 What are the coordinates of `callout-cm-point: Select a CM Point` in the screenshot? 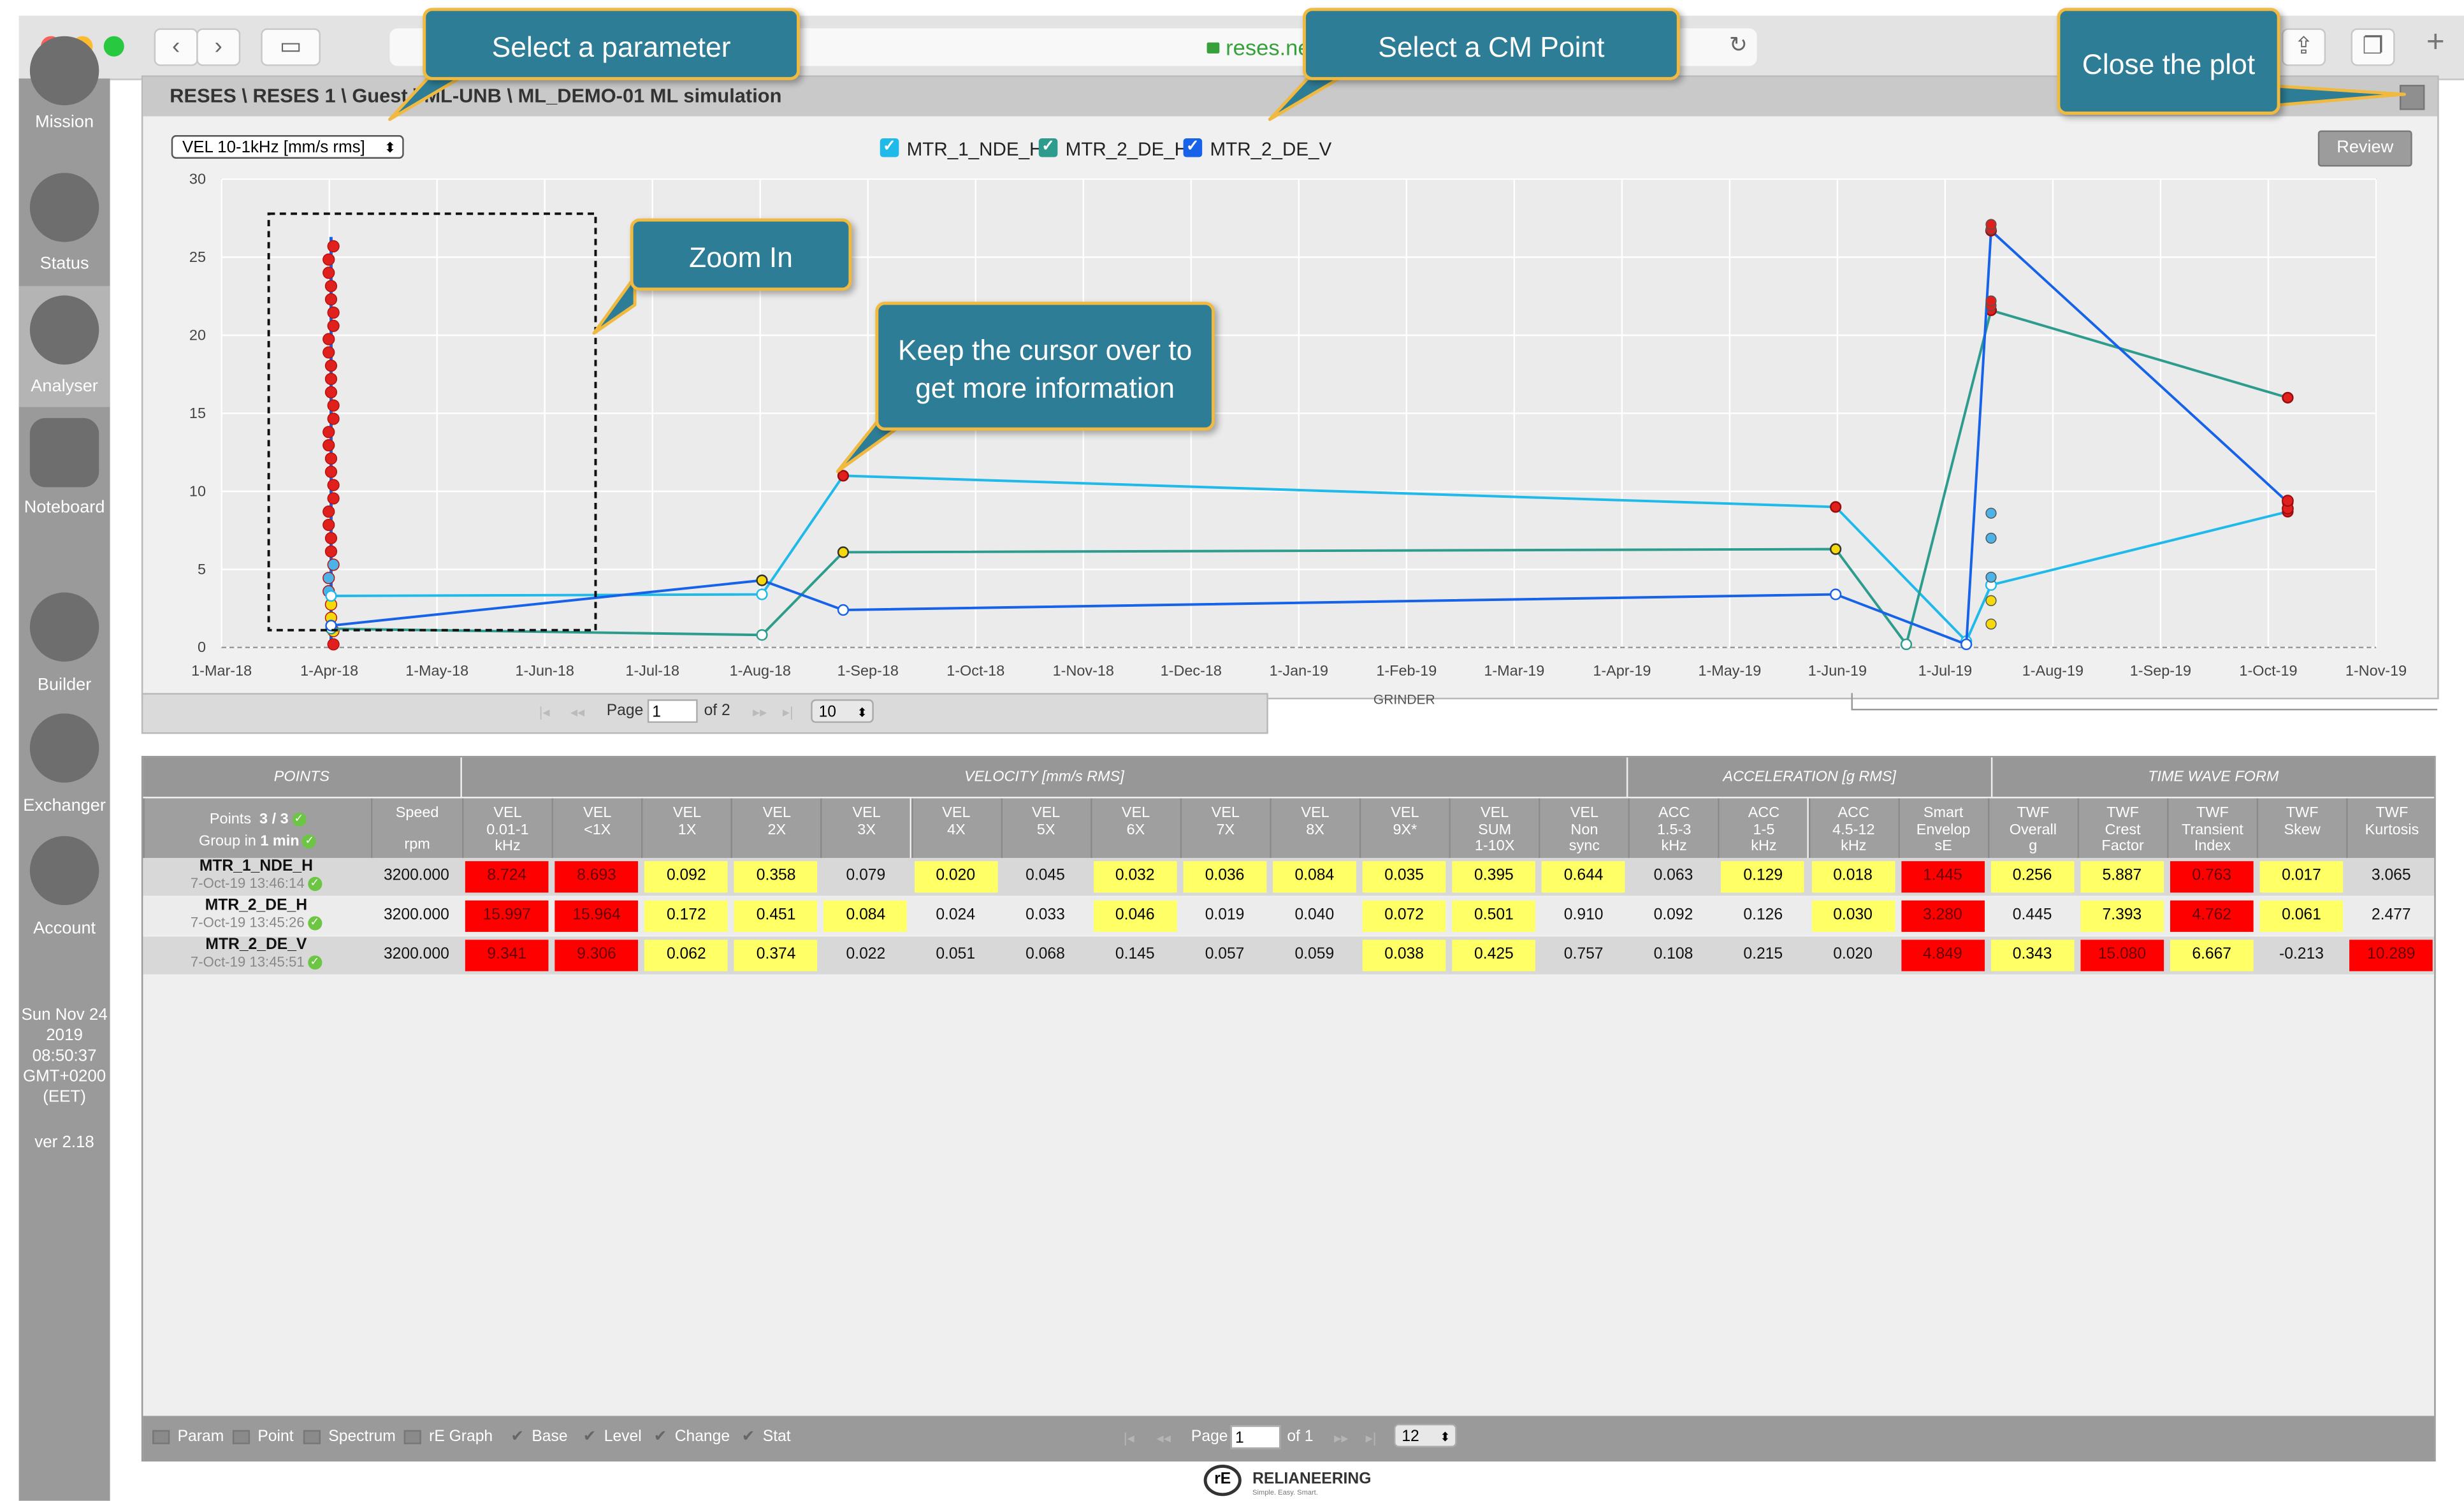 It's located at (1491, 44).